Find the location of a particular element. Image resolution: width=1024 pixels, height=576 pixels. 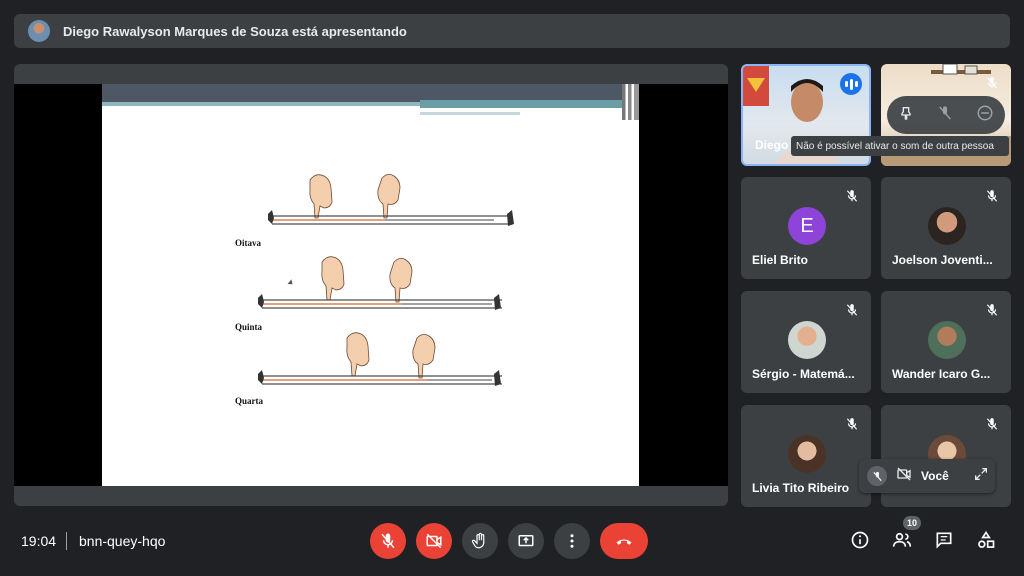

people-button is located at coordinates (902, 540).